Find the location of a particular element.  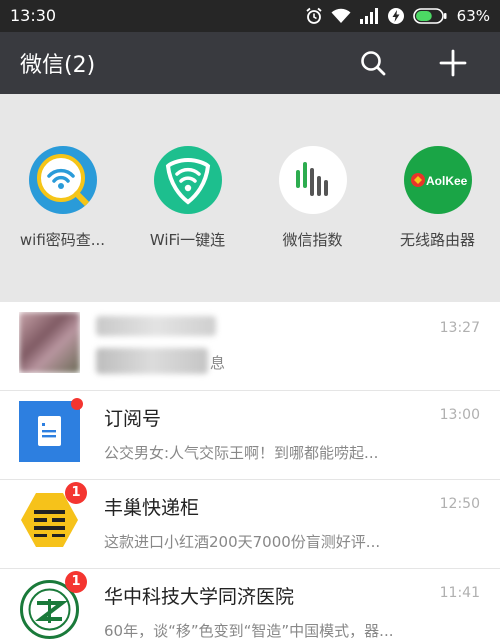

search-button is located at coordinates (373, 63).